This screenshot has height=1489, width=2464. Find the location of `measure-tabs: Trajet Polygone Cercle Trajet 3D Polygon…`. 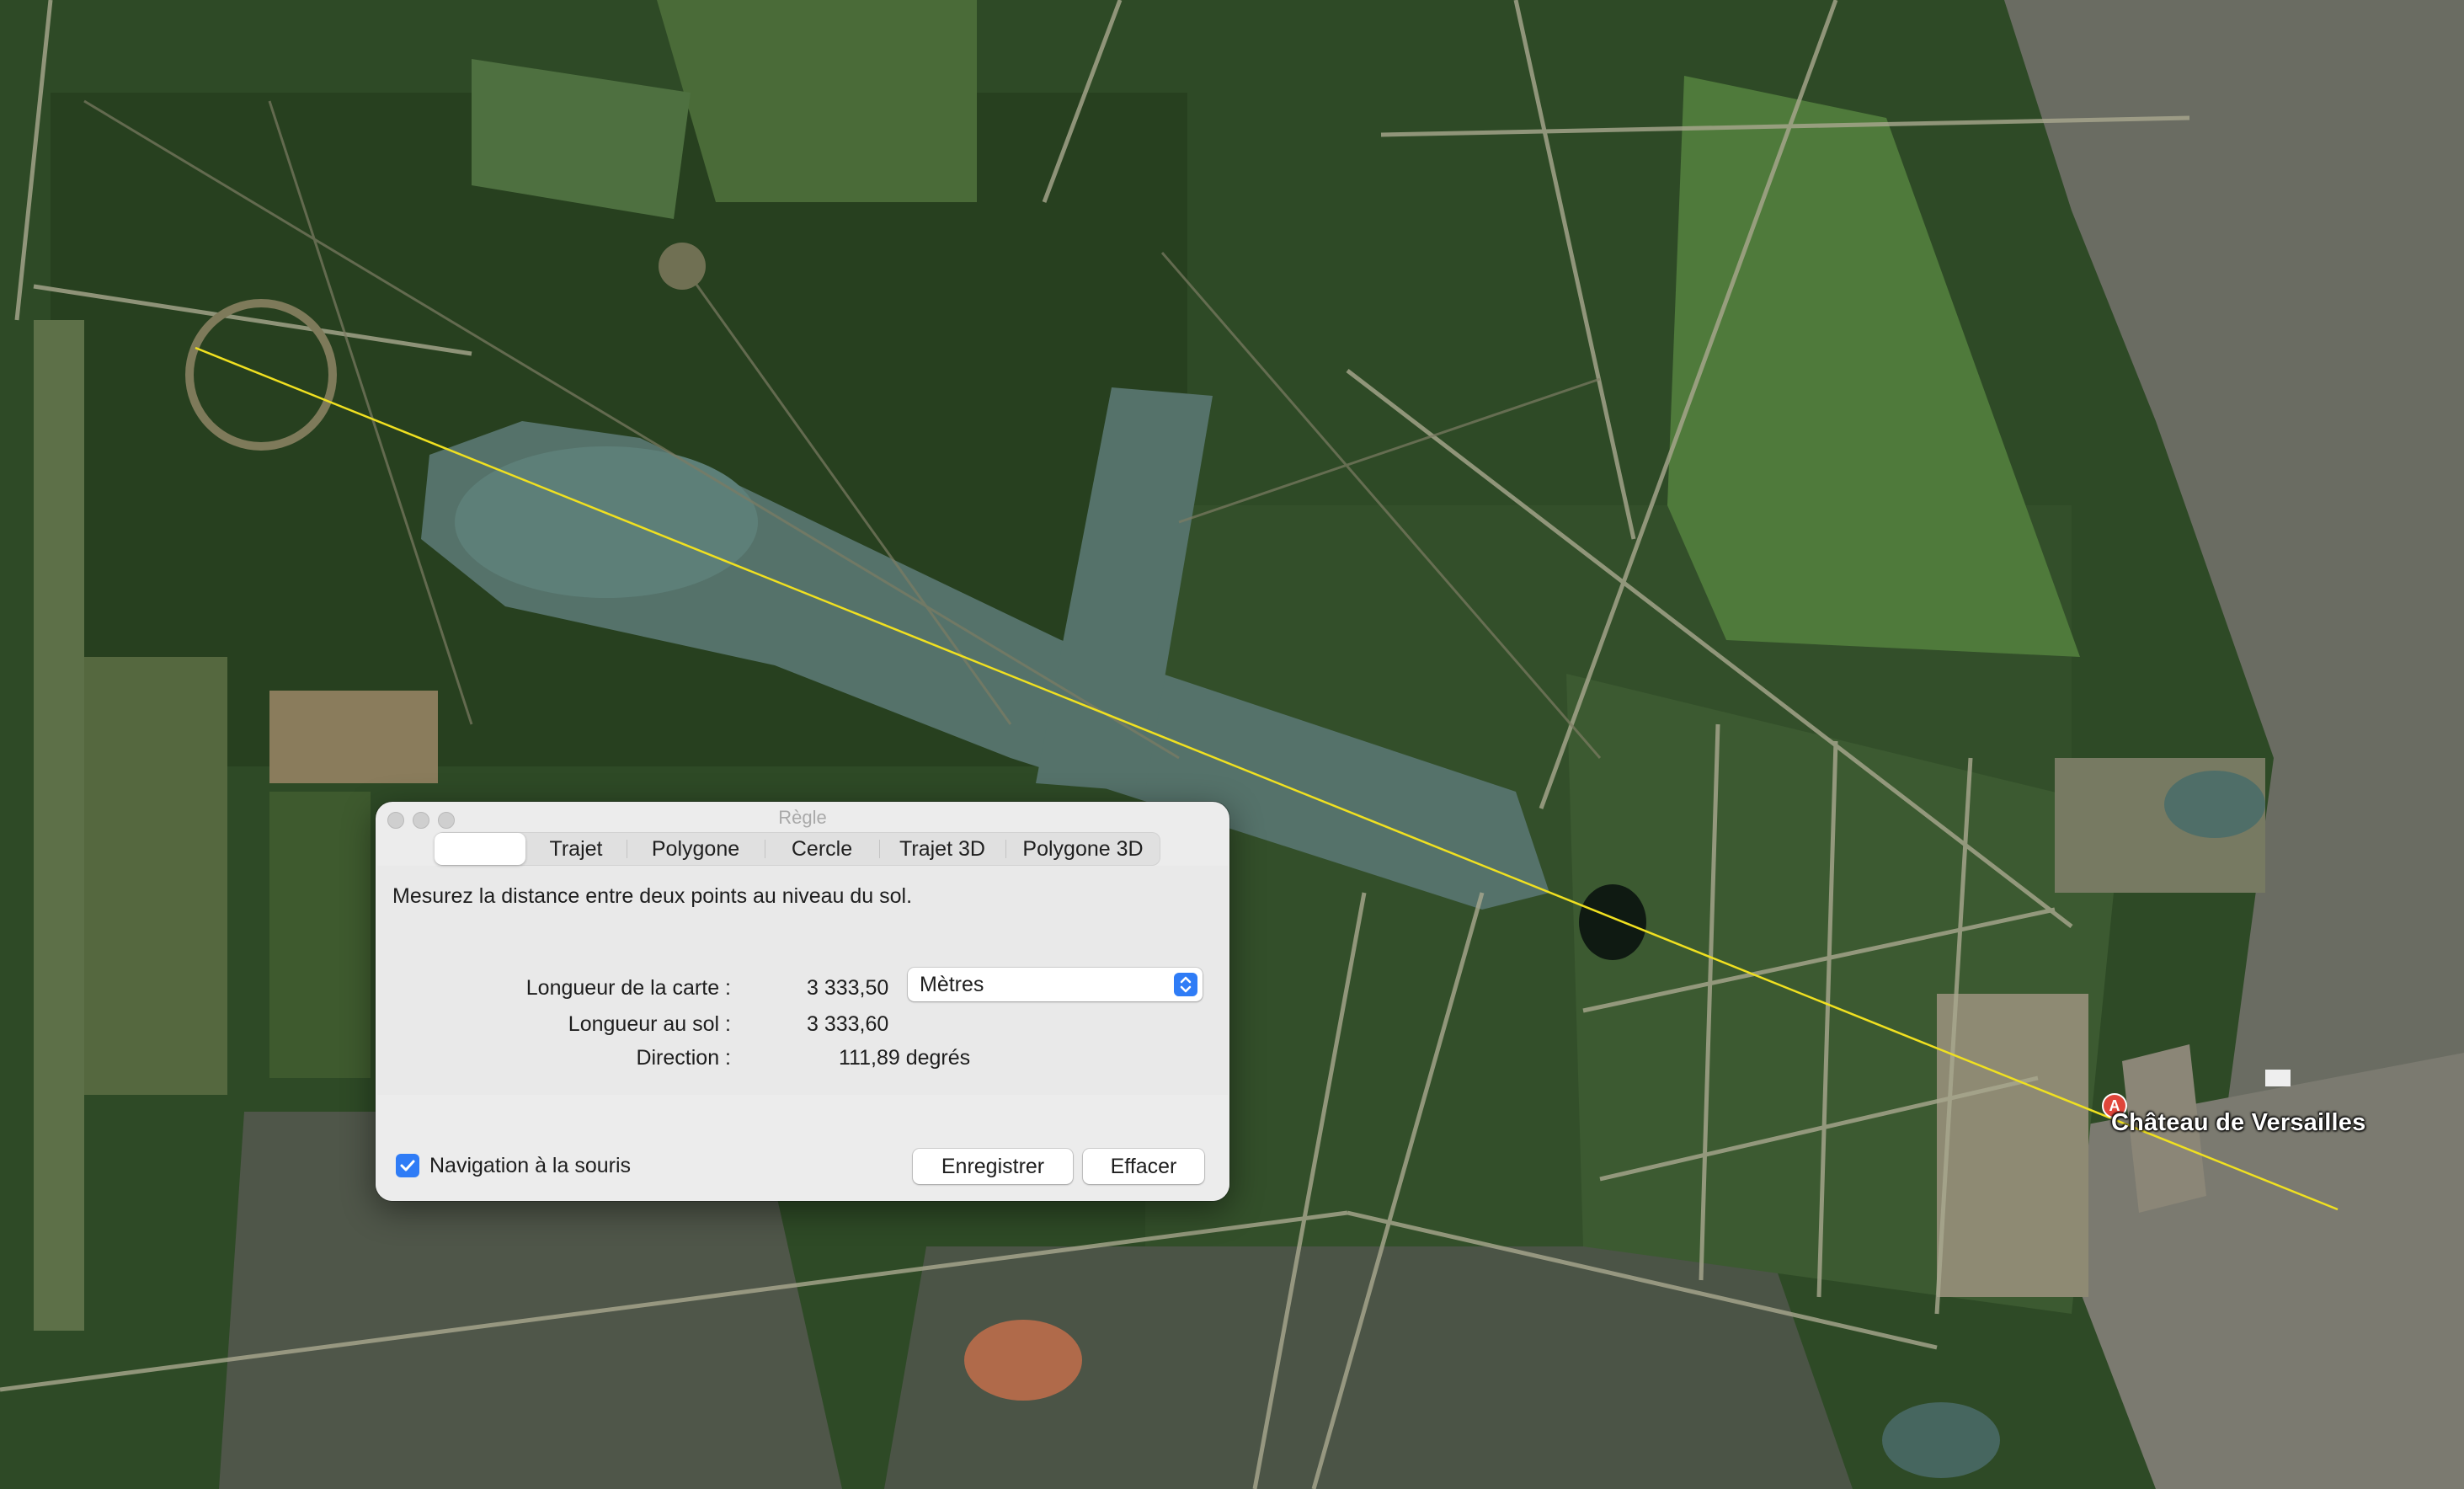

measure-tabs: Trajet Polygone Cercle Trajet 3D Polygon… is located at coordinates (797, 849).